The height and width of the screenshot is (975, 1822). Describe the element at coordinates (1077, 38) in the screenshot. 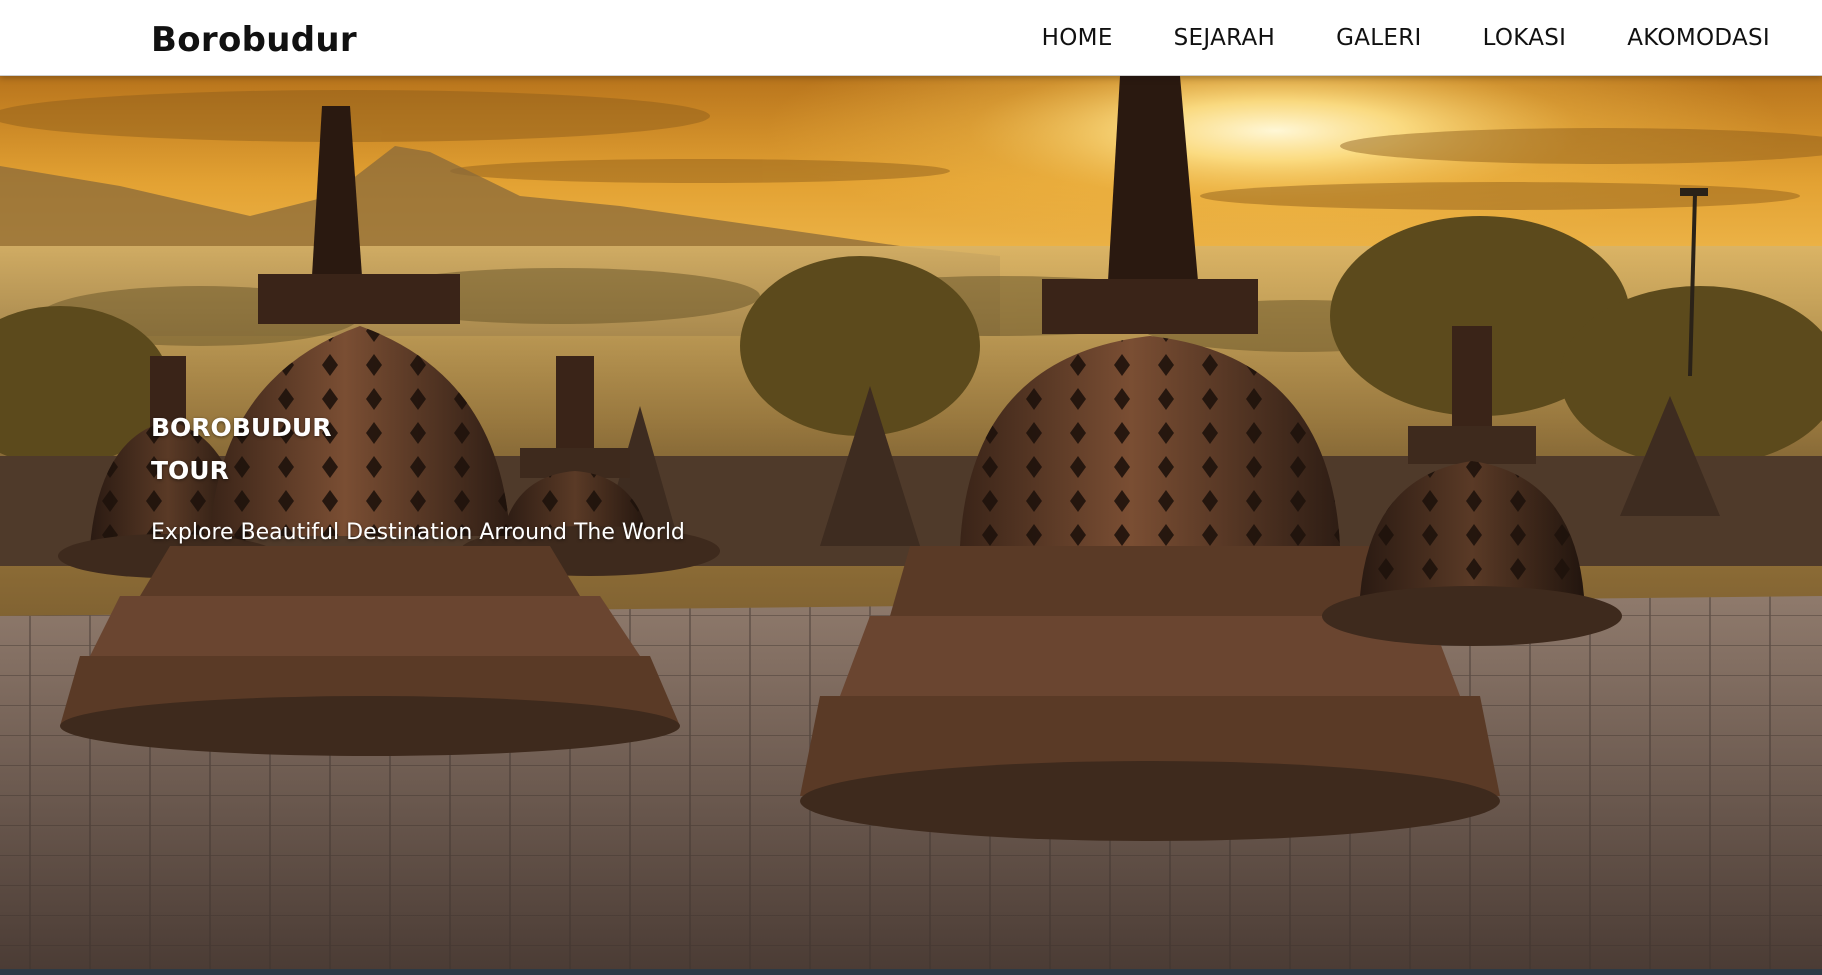

I see `nav-item-home: HOME` at that location.